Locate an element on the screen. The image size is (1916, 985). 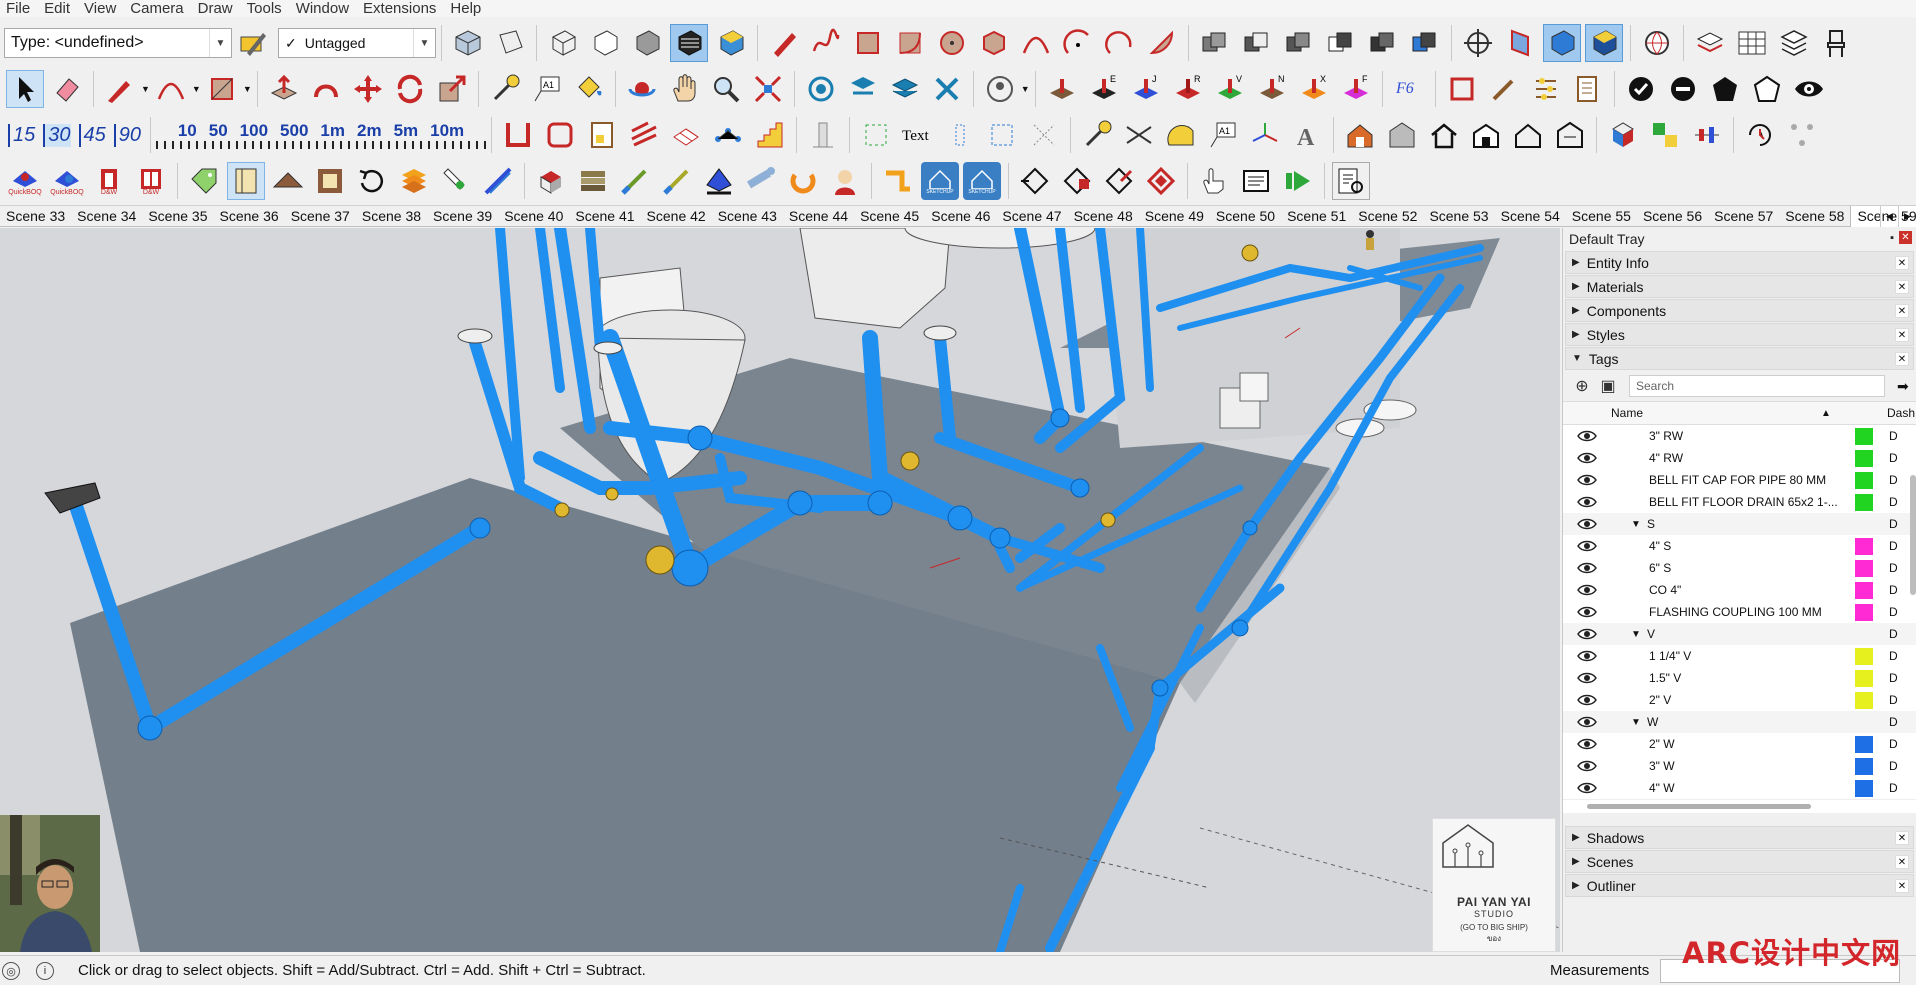
pipe-route-icon is located at coordinates (898, 181).